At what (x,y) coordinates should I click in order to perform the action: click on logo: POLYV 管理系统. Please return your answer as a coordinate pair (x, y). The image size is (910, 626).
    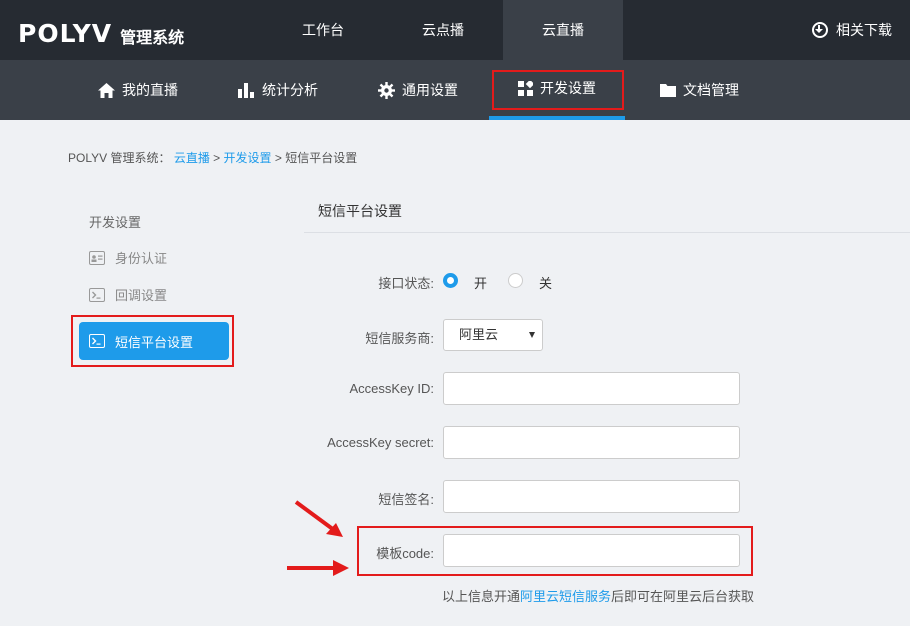
    Looking at the image, I should click on (101, 33).